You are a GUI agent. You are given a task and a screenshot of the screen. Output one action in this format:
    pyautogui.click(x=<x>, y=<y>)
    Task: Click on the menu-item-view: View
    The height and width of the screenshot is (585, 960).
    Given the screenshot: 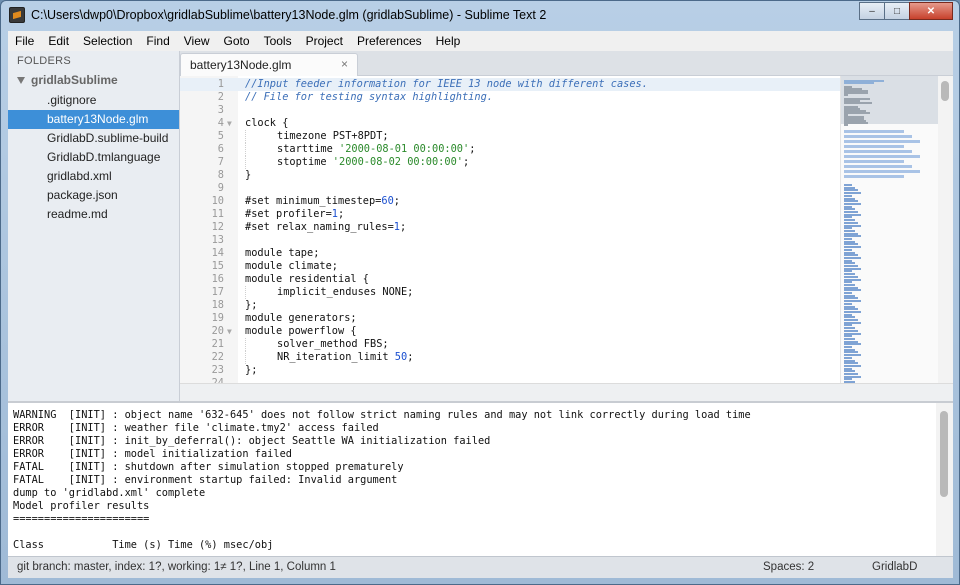 What is the action you would take?
    pyautogui.click(x=197, y=41)
    